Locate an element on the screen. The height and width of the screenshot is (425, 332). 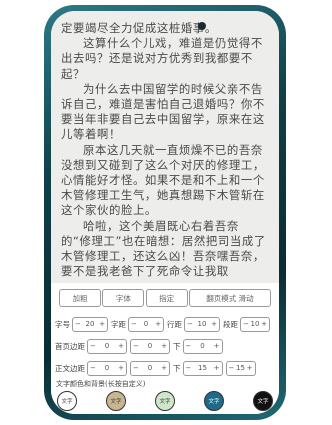
paragraph: 这算什么个儿戏，难道是仍觉得不出去吗？还是说对方优秀到我都要不起？ is located at coordinates (162, 58).